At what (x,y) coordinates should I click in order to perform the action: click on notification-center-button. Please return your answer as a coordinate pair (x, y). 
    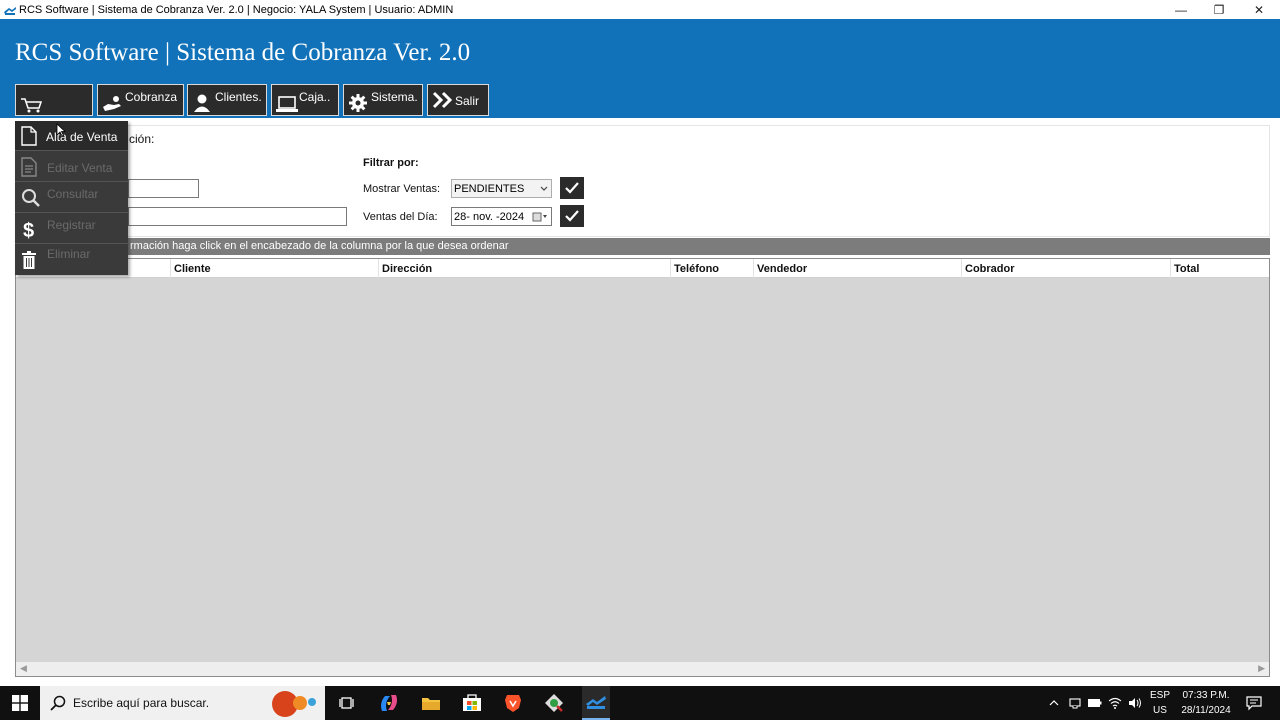
    Looking at the image, I should click on (1254, 703).